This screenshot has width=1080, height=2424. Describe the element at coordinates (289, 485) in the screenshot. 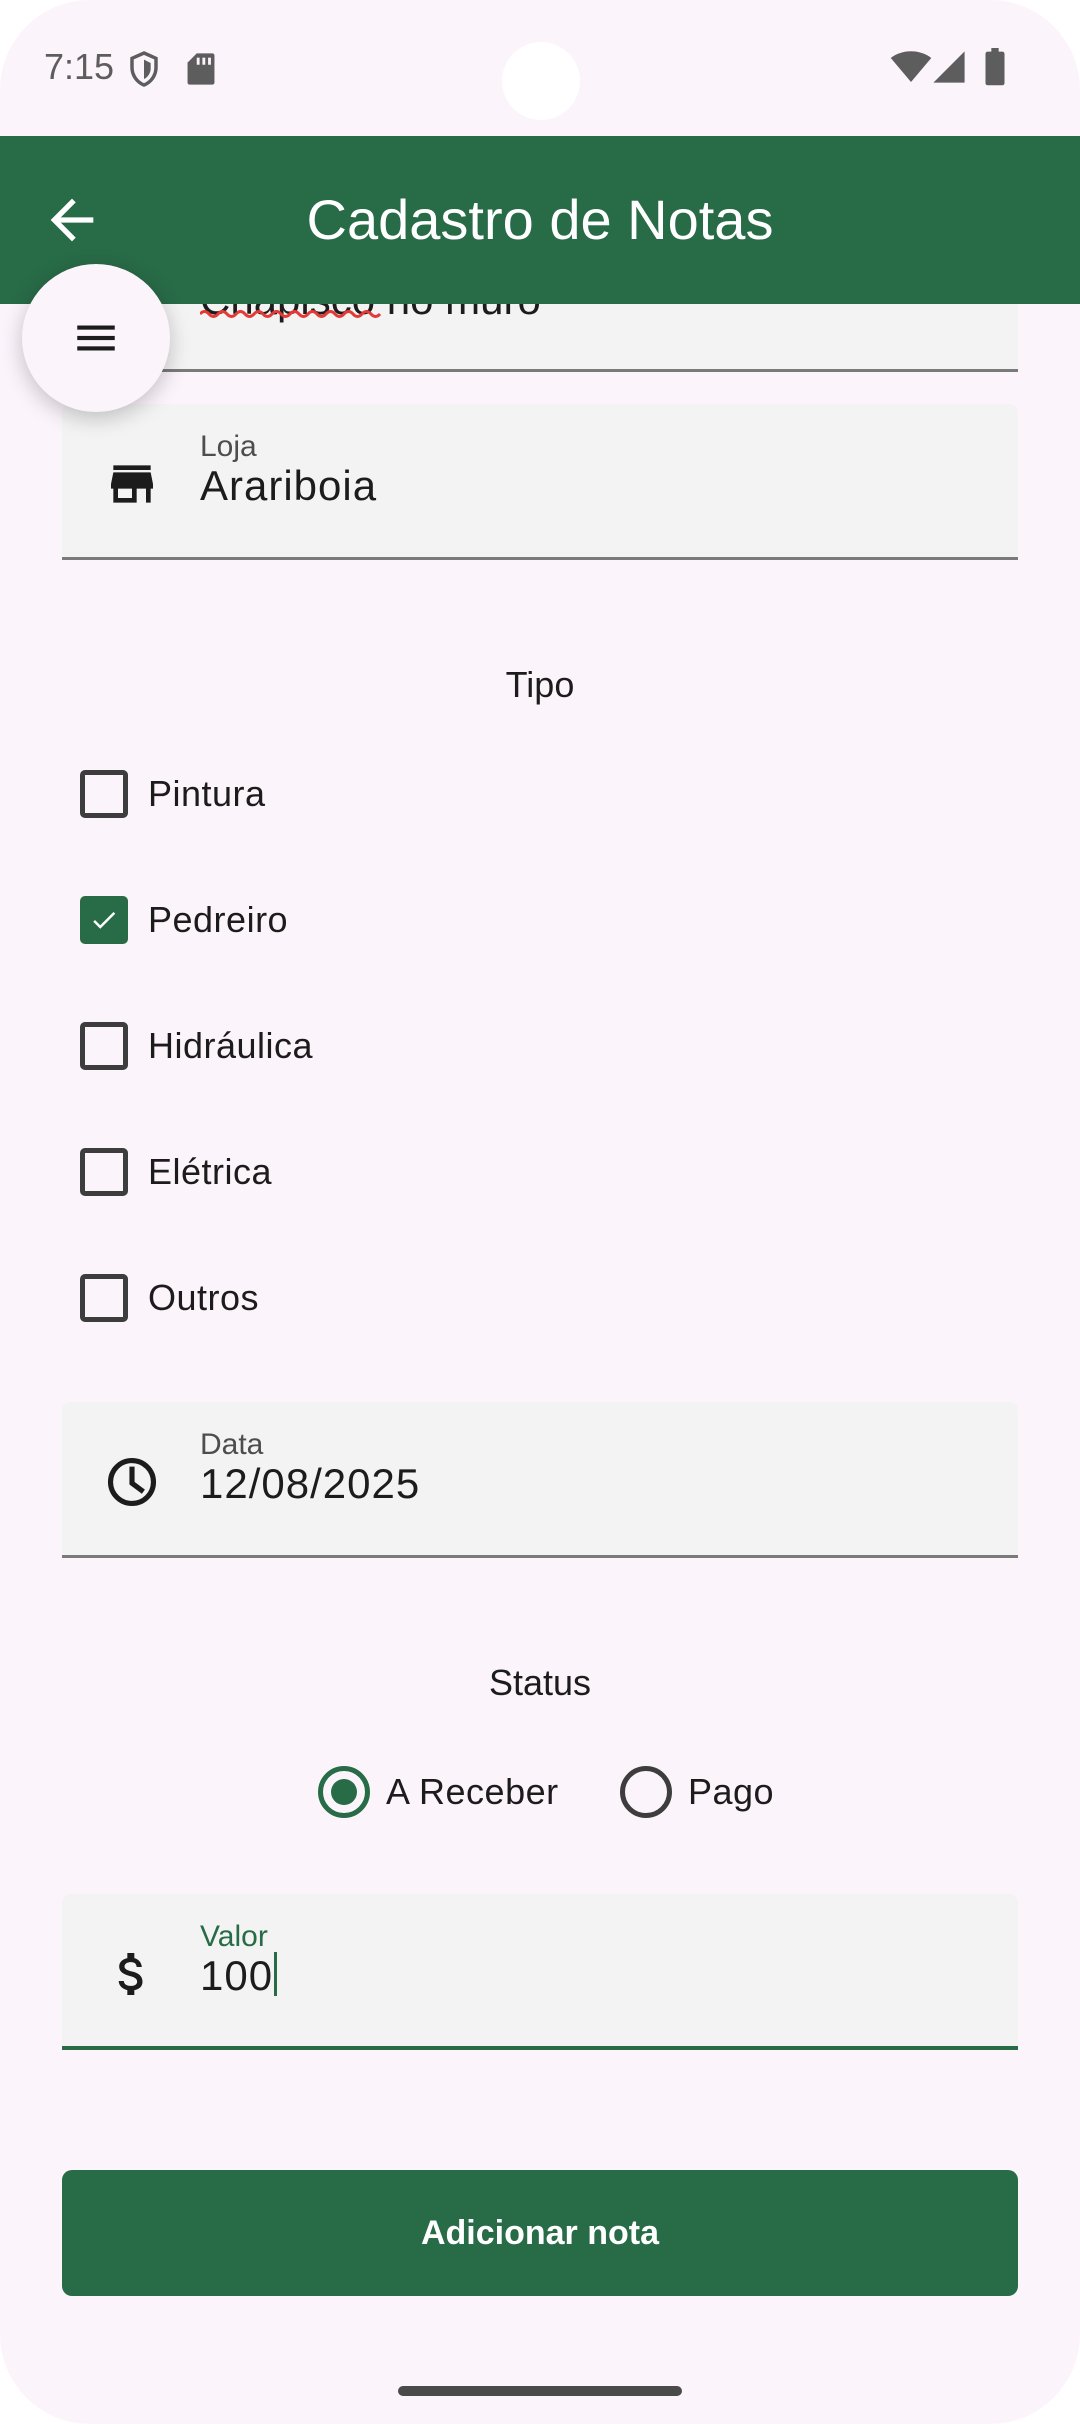

I see `loja-value: Arariboia` at that location.